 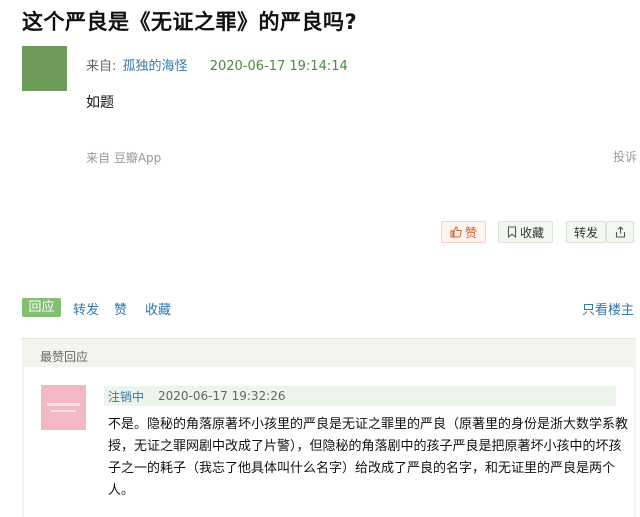 I want to click on post-time: 2020-06-17 19:14:14, so click(x=278, y=66).